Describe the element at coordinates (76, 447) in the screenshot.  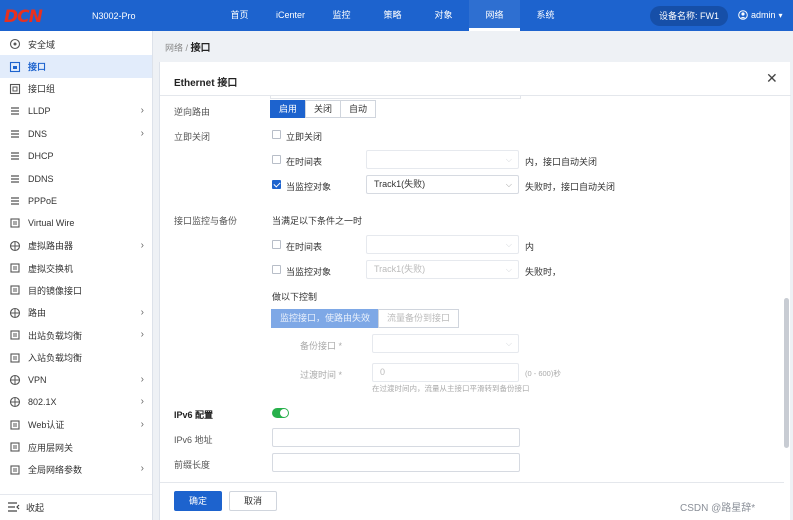
I see `sidebar-item-18: 应用层网关` at that location.